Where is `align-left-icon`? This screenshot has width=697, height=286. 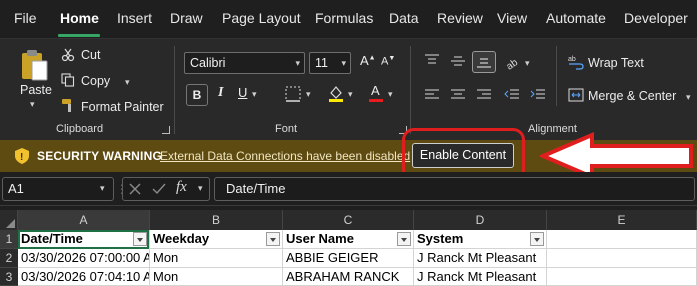
align-left-icon is located at coordinates (432, 95).